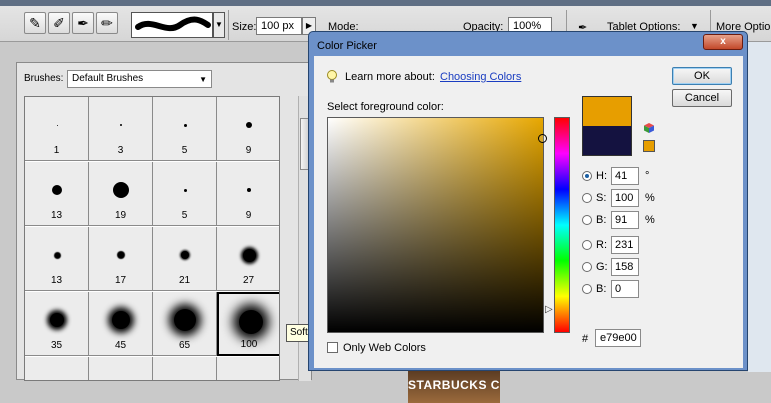  Describe the element at coordinates (649, 146) in the screenshot. I see `gamut-warning-swatch` at that location.